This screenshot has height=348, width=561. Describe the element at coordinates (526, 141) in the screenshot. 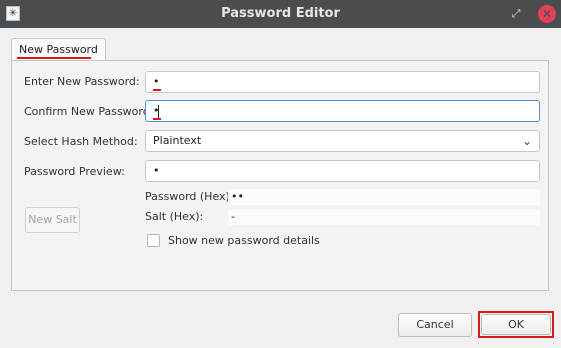

I see `chevron-down-icon: ⌄` at that location.